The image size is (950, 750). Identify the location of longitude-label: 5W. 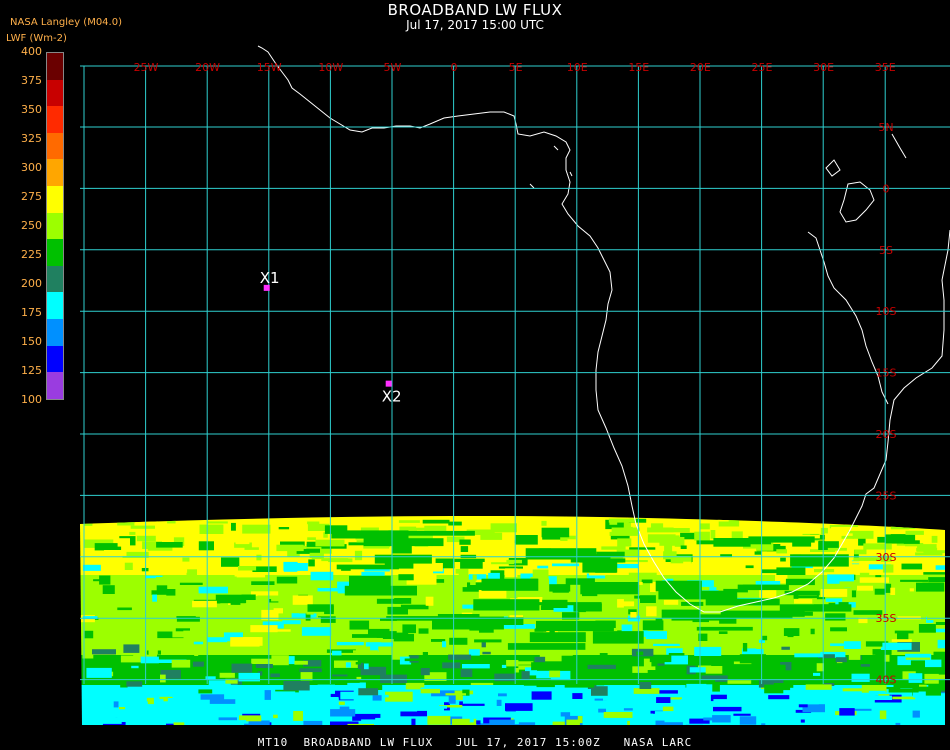
(392, 67).